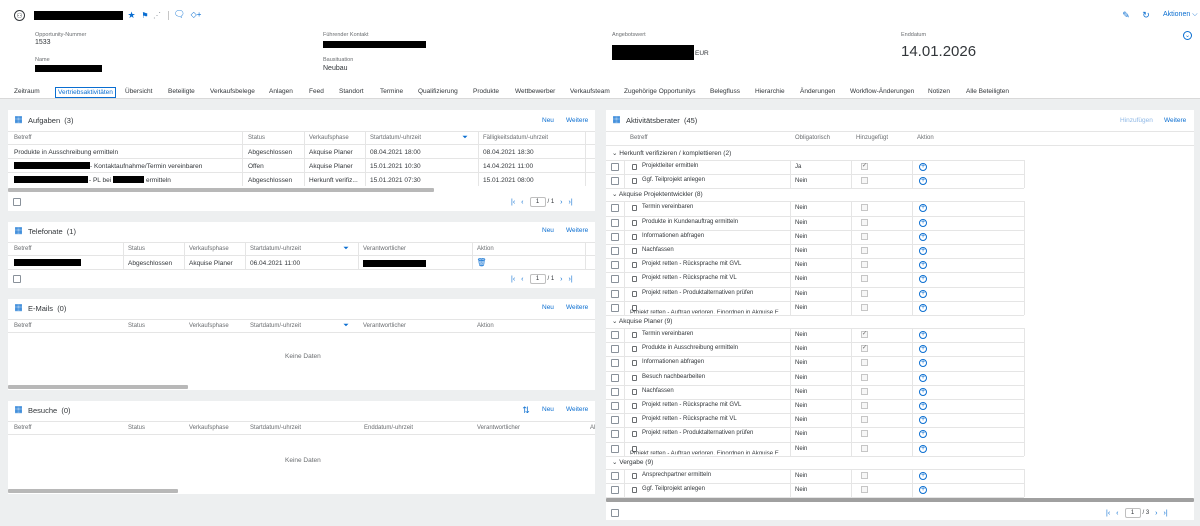 The width and height of the screenshot is (1200, 526). I want to click on telefonate-neu-button: Neu, so click(548, 230).